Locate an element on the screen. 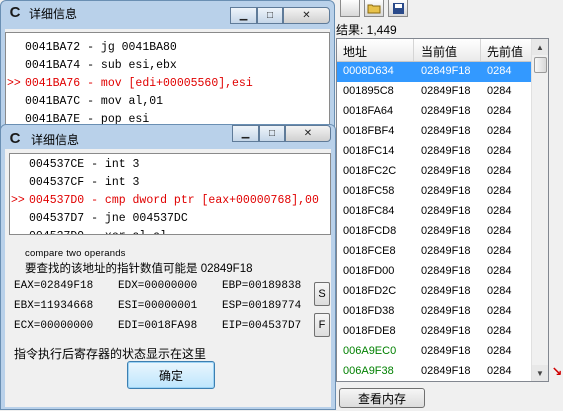  column-previous: 先前值 is located at coordinates (505, 51).